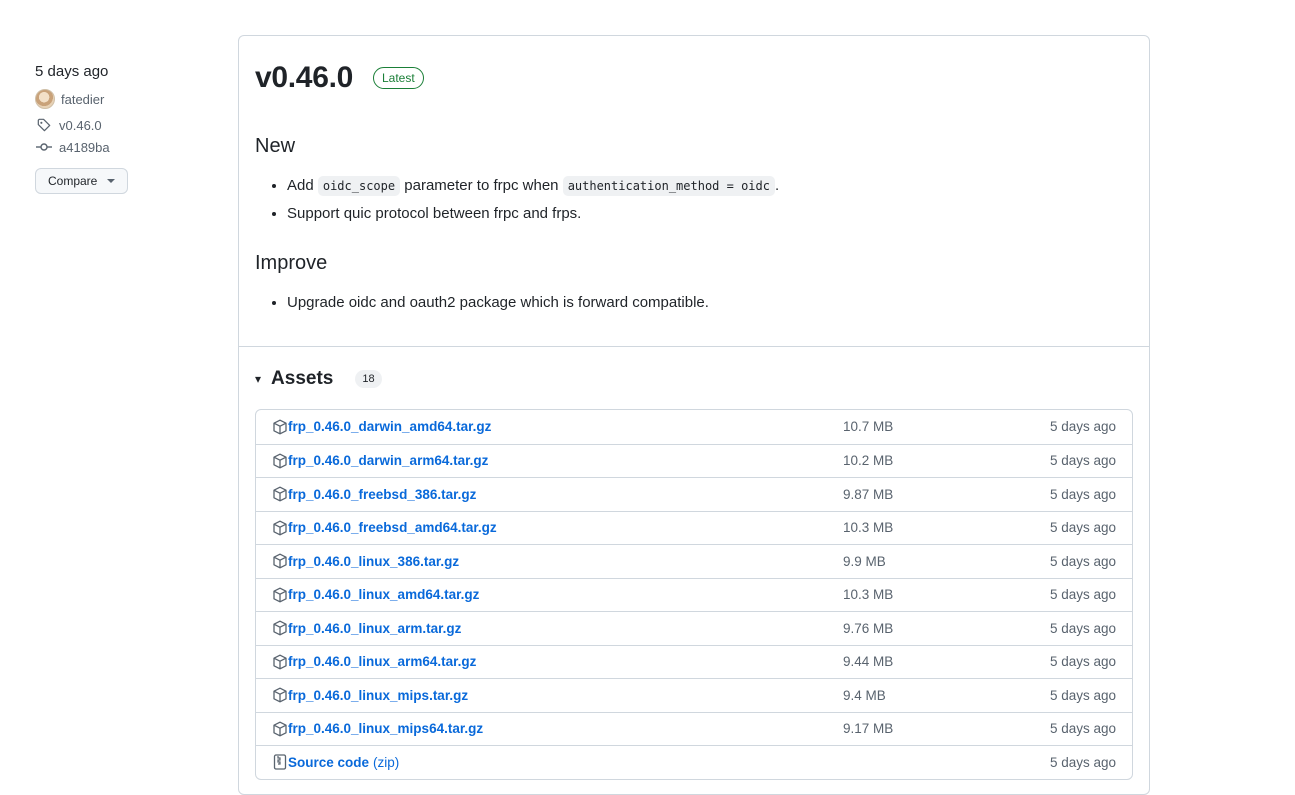  I want to click on asset-download-link: frp_0.46.0_linux_386.tar.gz, so click(373, 561).